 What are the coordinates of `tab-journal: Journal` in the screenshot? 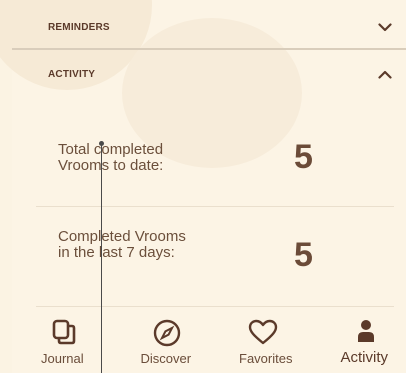 It's located at (61, 340).